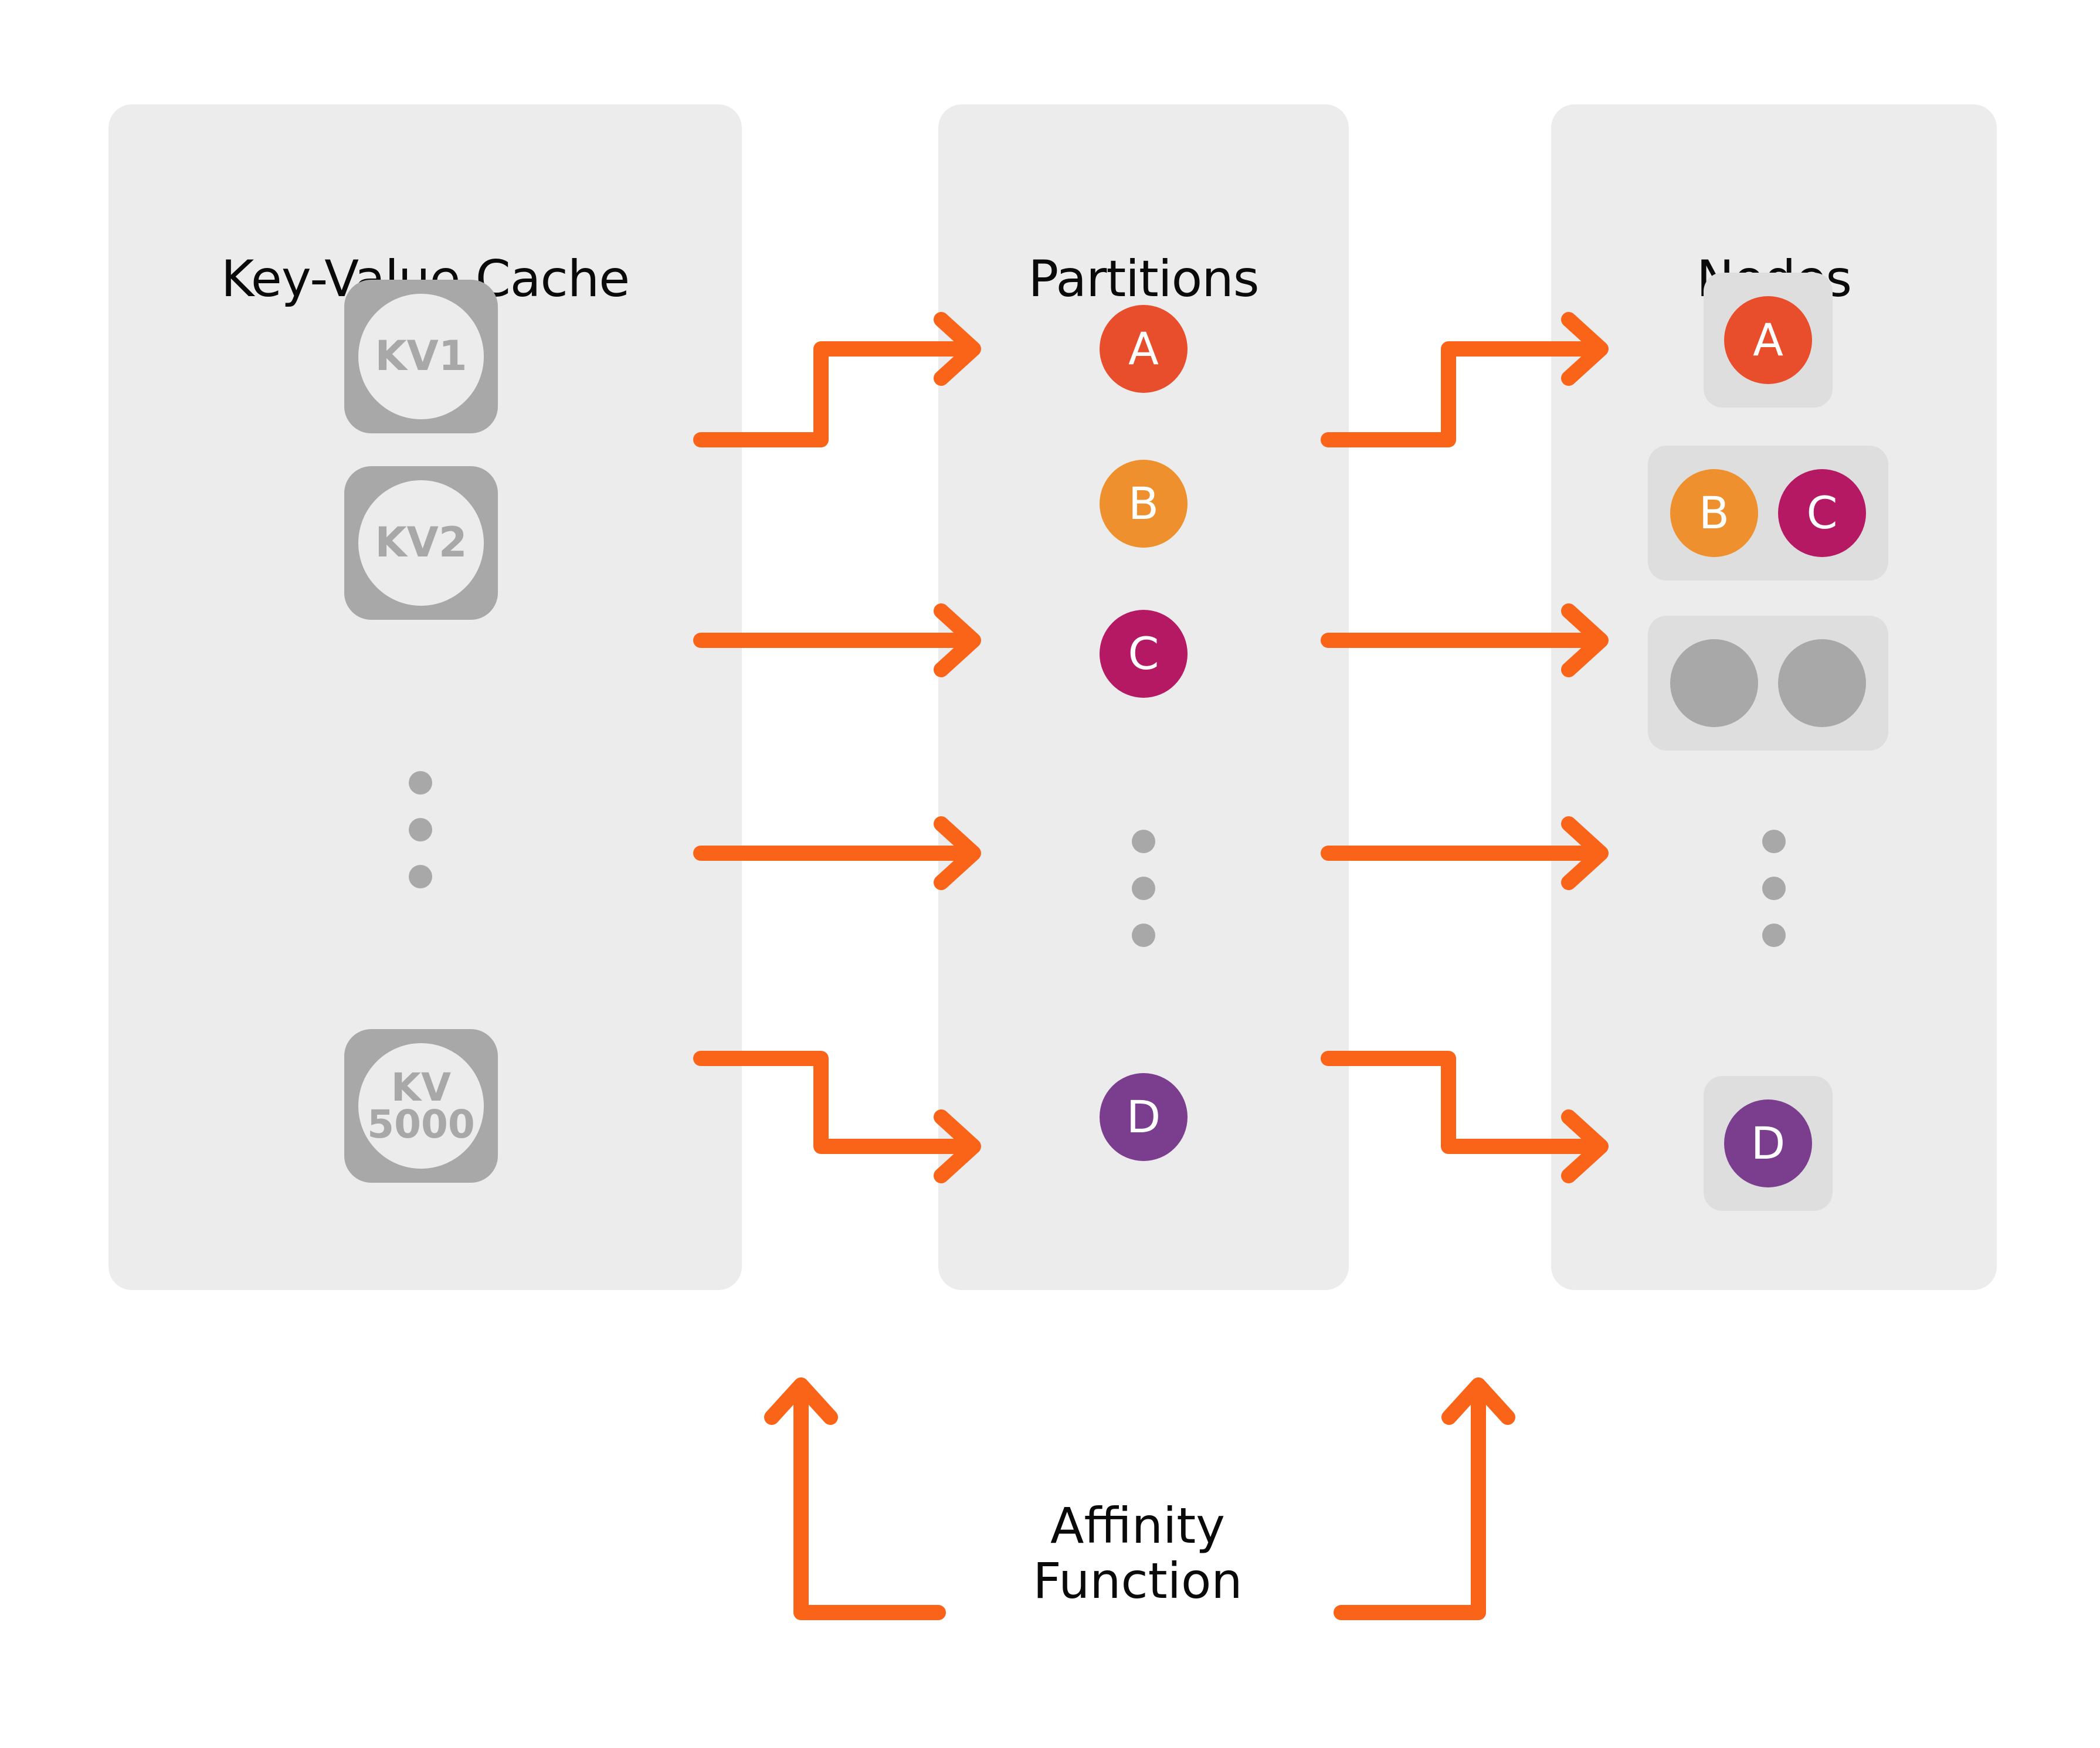  I want to click on kv-tile-label-line1: KV, so click(421, 1087).